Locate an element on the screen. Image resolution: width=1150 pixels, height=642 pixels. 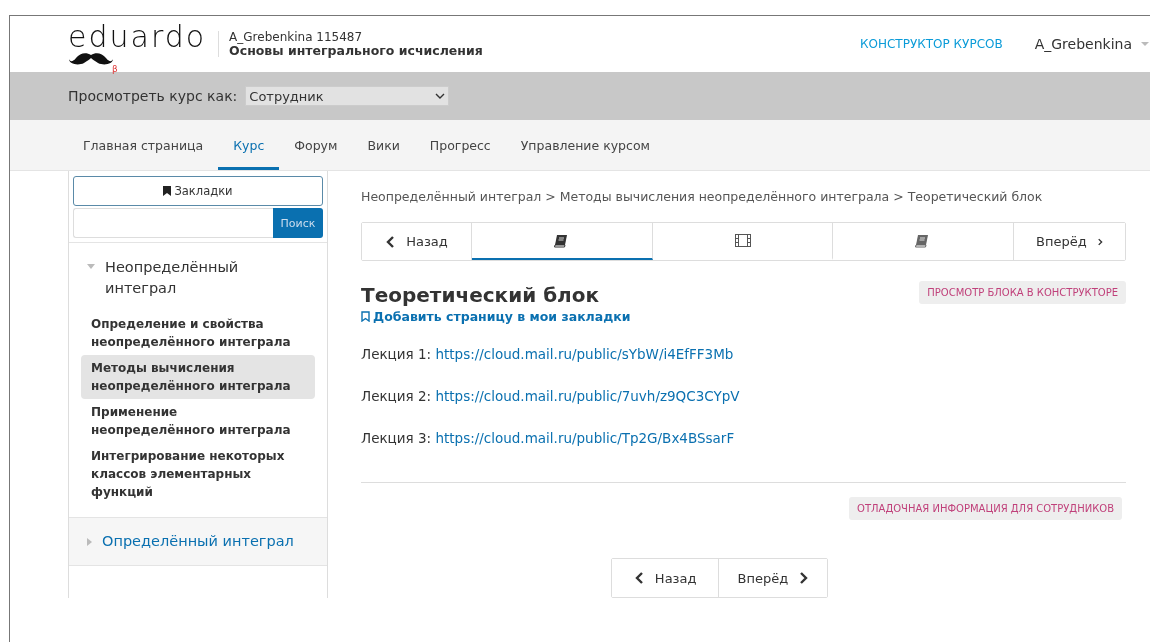
caret-icon is located at coordinates (1145, 44).